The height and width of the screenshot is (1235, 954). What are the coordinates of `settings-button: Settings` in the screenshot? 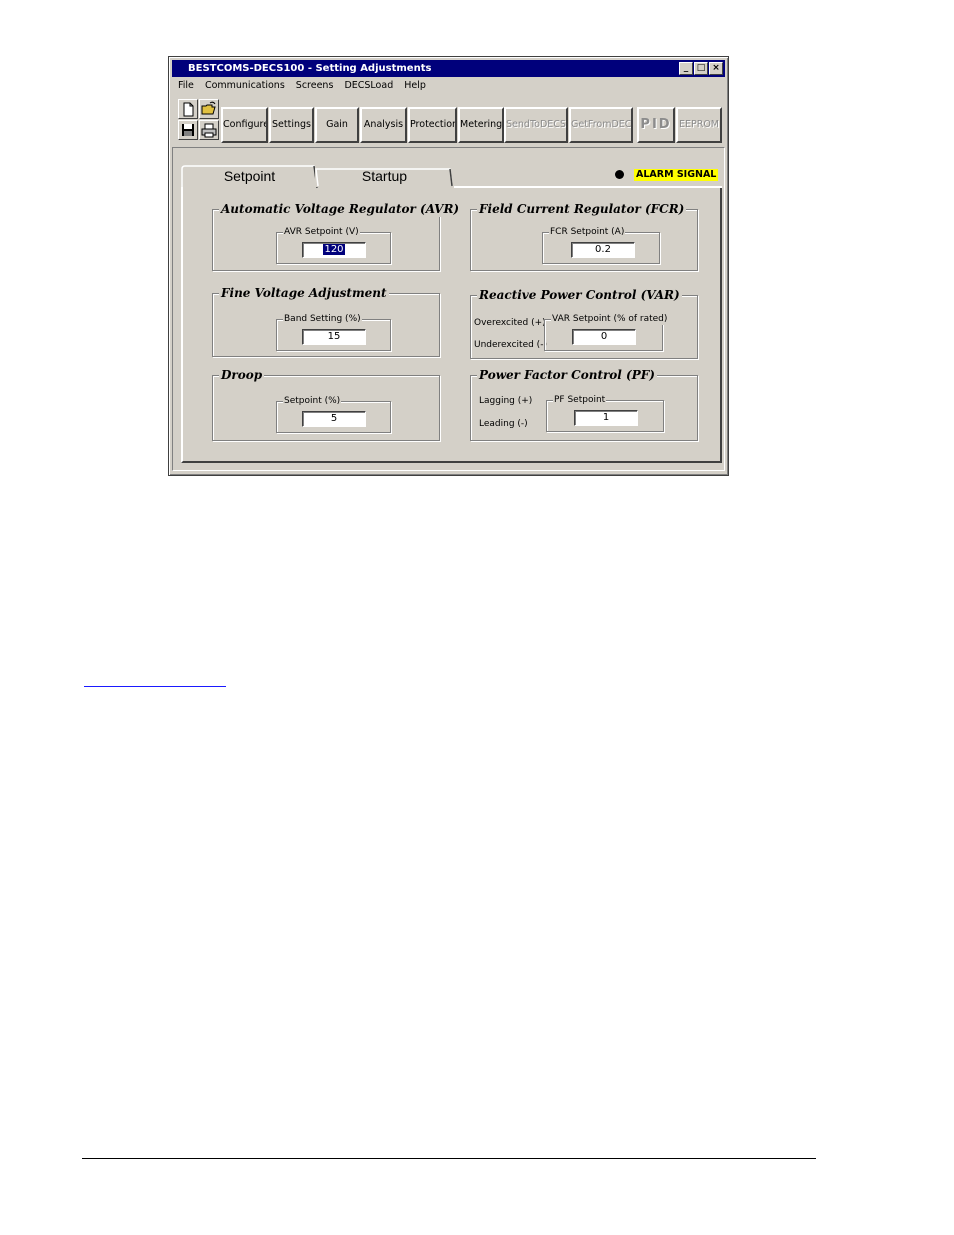 It's located at (291, 125).